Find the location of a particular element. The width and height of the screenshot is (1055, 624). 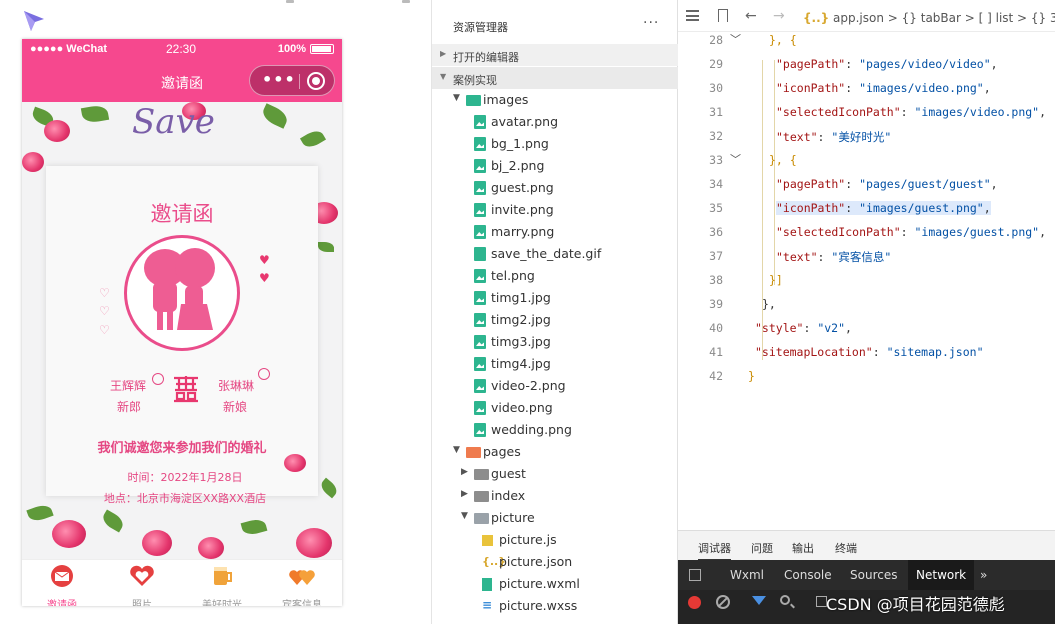

code-line: 39}, is located at coordinates (866, 305).